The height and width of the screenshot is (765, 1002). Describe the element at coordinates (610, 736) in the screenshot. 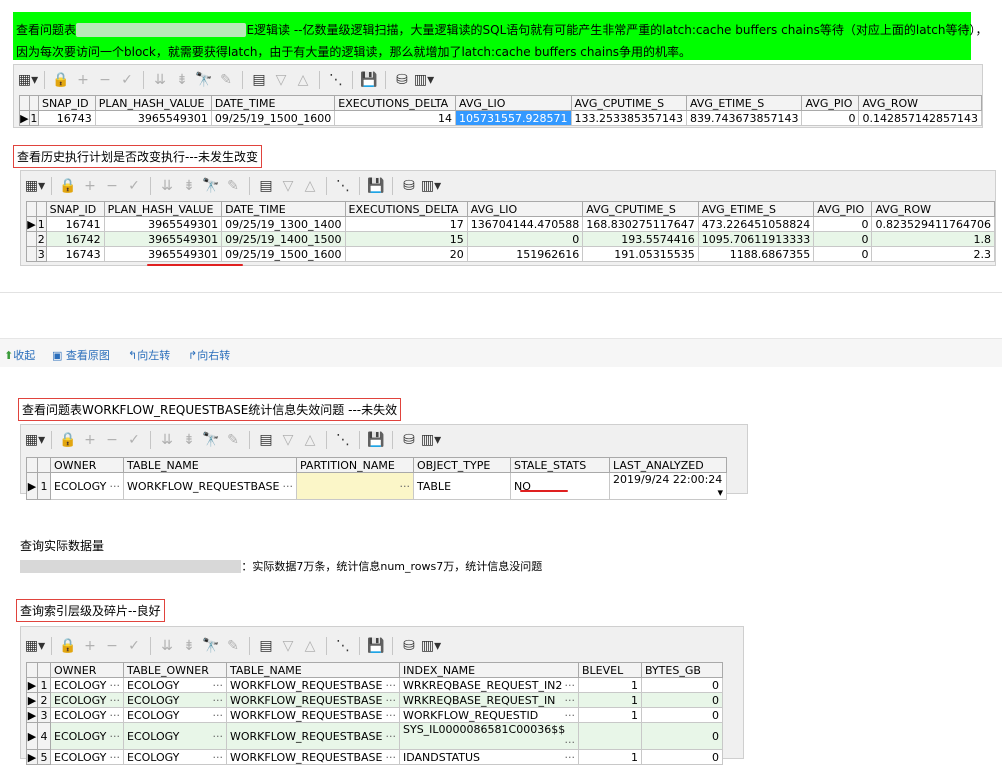

I see `cell` at that location.